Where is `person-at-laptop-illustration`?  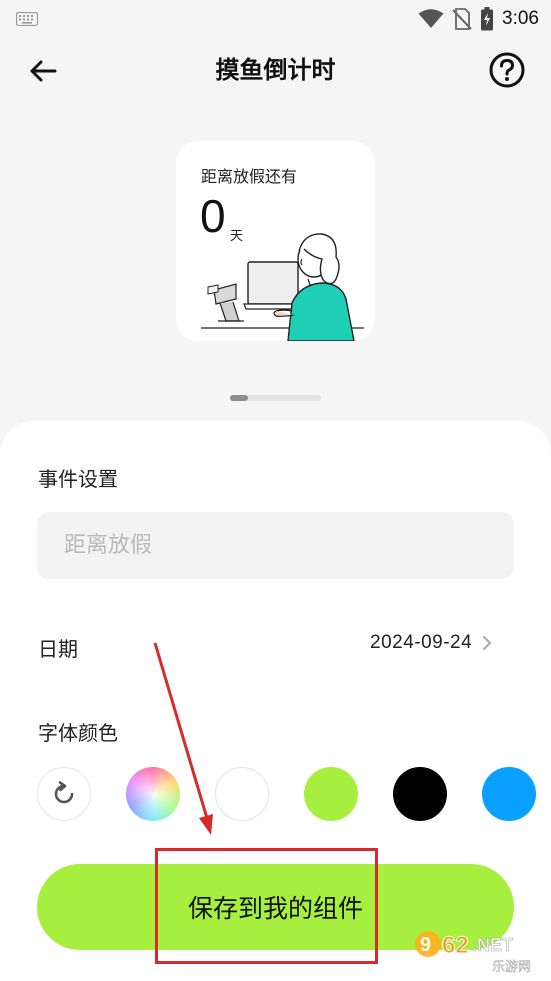
person-at-laptop-illustration is located at coordinates (282, 287).